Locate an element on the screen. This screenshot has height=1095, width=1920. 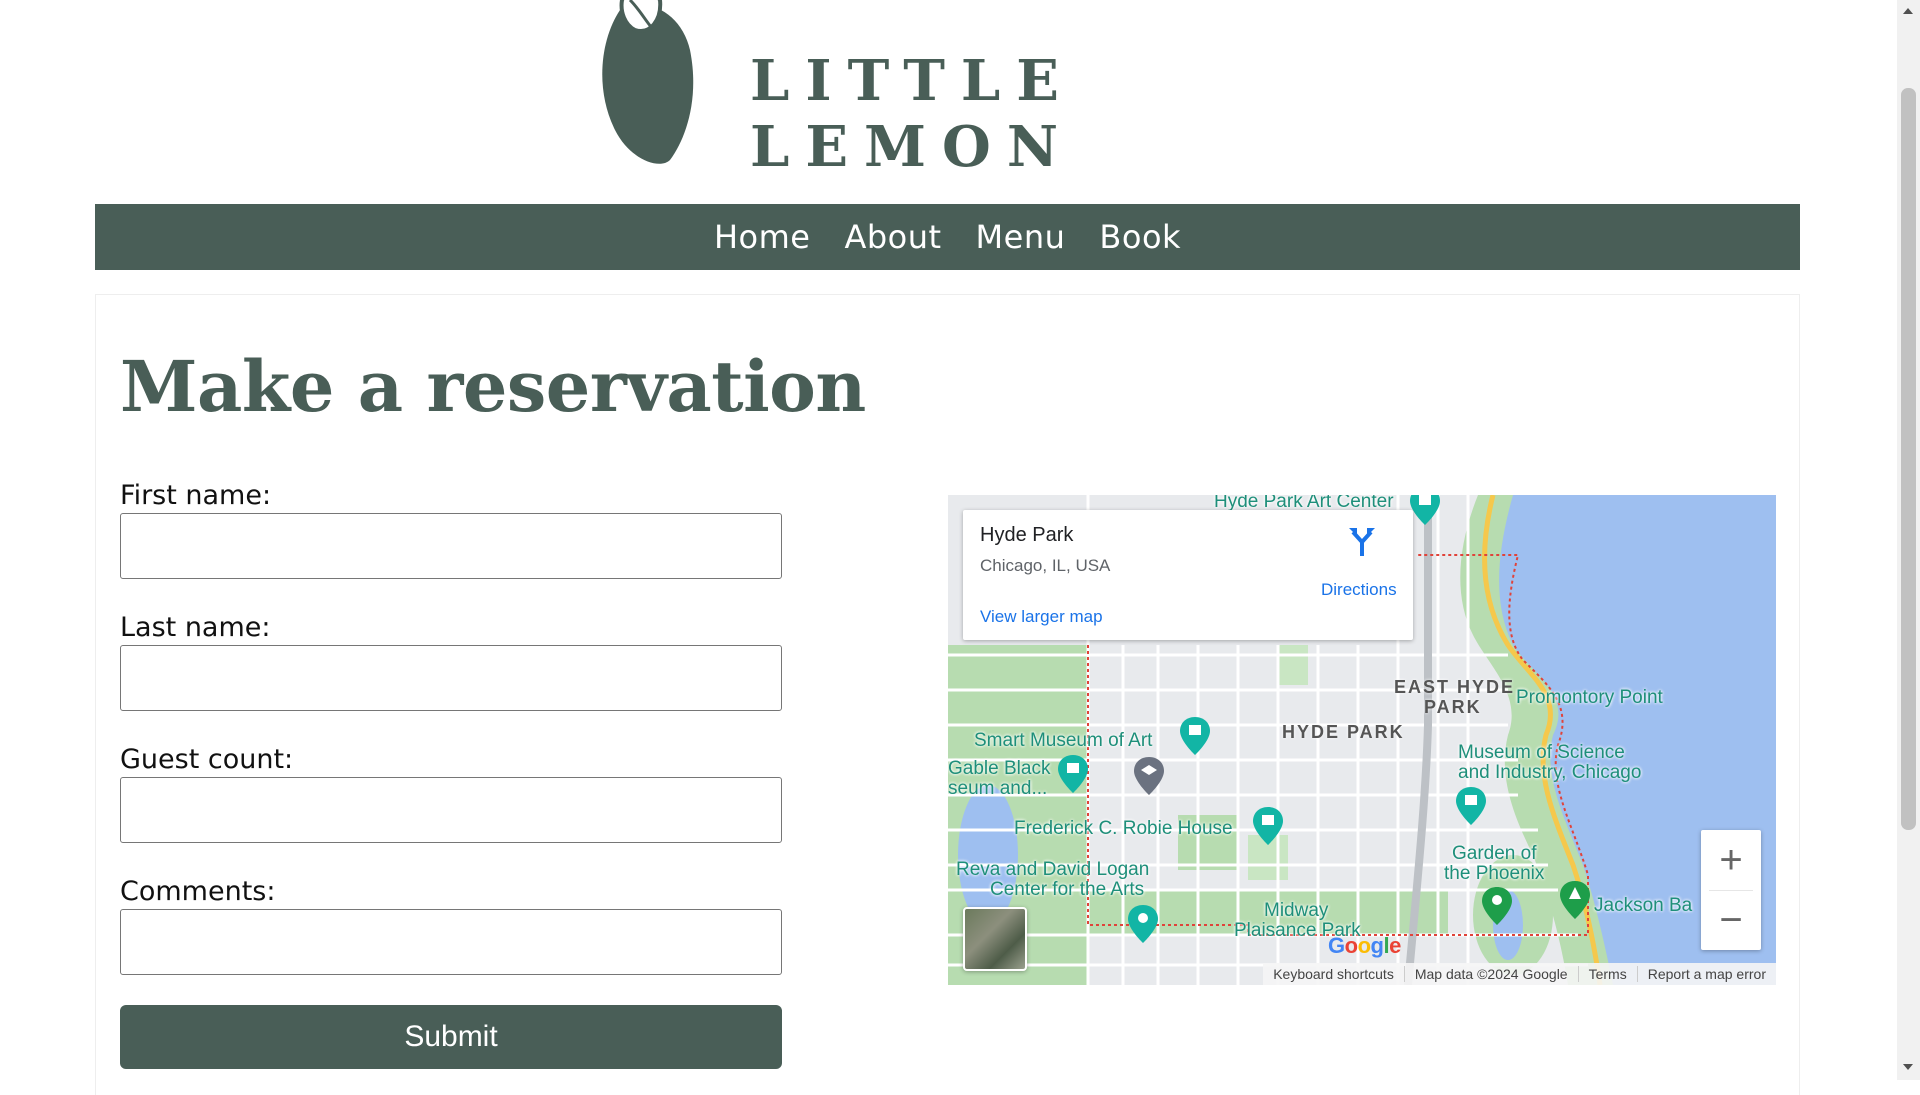
place-subtitle: Chicago, IL, USA is located at coordinates (1045, 565).